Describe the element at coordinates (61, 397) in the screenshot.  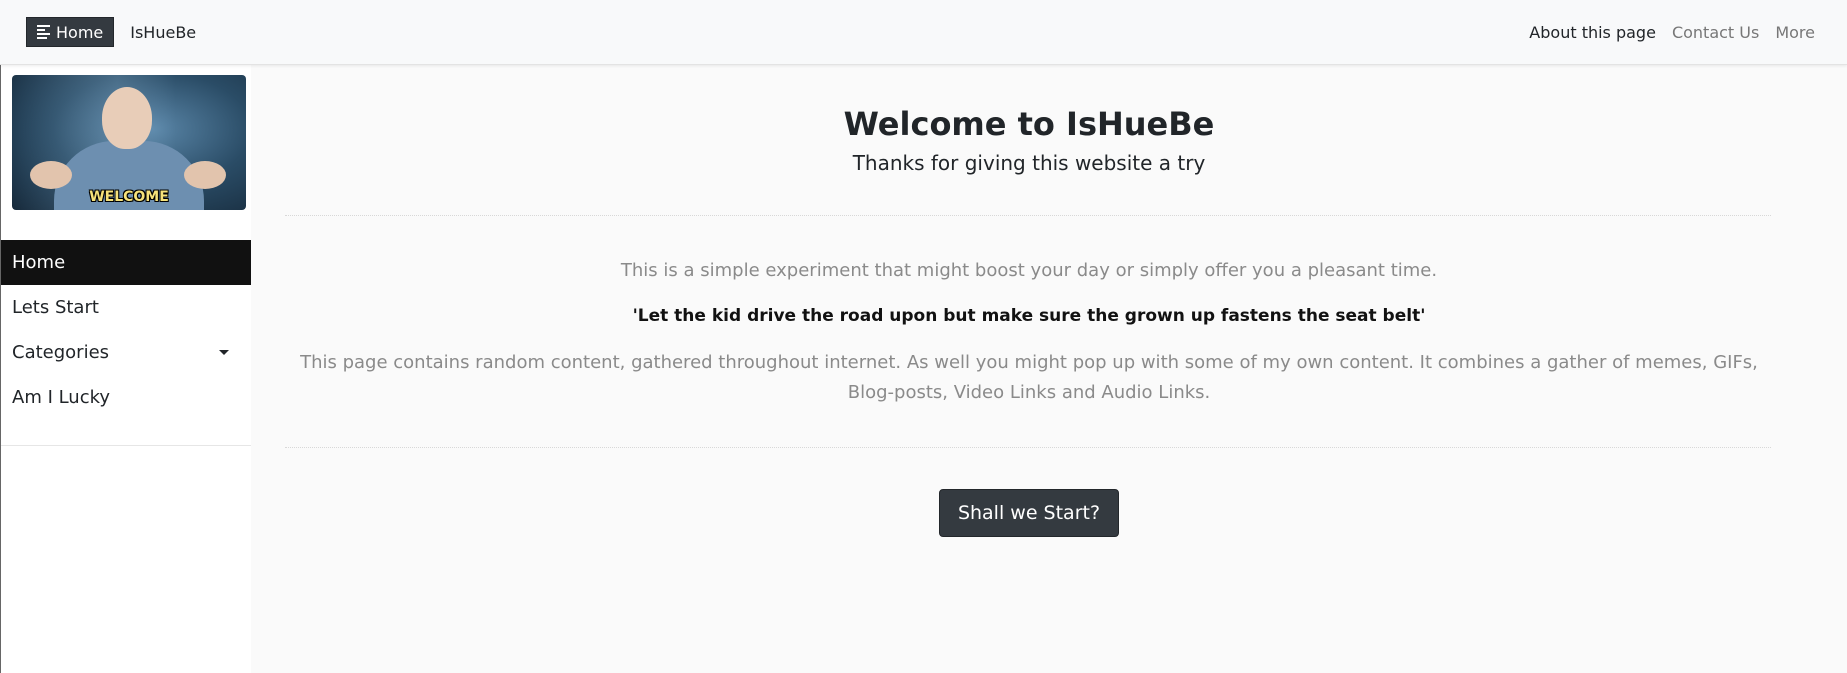
I see `sidebar-item-label: Am I Lucky` at that location.